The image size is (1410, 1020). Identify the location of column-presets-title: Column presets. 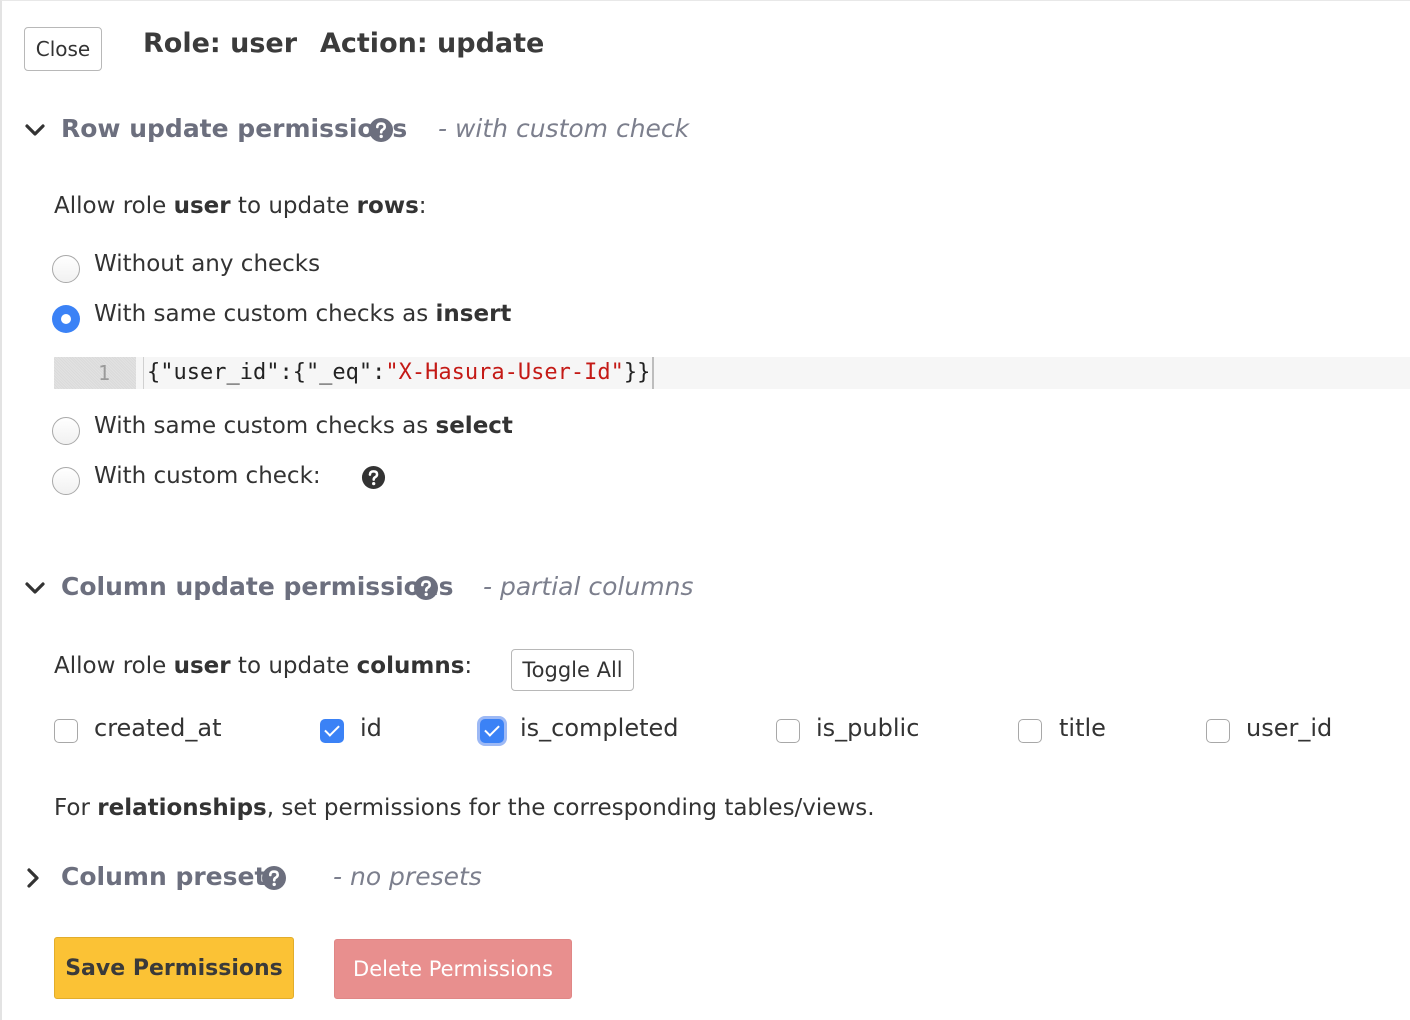
(171, 876).